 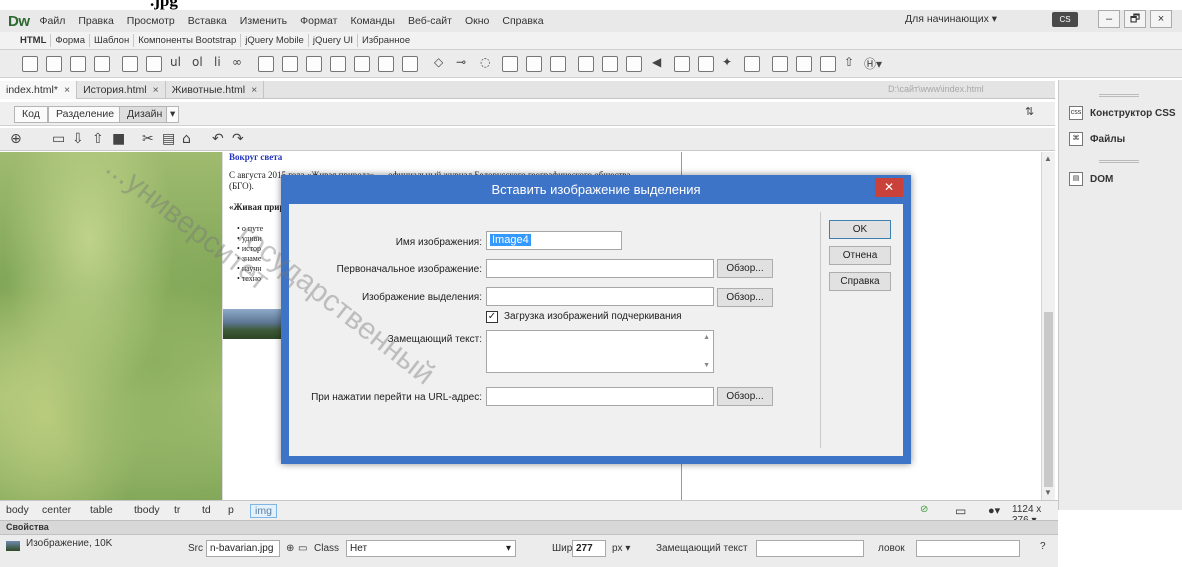 I want to click on get-icon: ⇩, so click(x=78, y=139).